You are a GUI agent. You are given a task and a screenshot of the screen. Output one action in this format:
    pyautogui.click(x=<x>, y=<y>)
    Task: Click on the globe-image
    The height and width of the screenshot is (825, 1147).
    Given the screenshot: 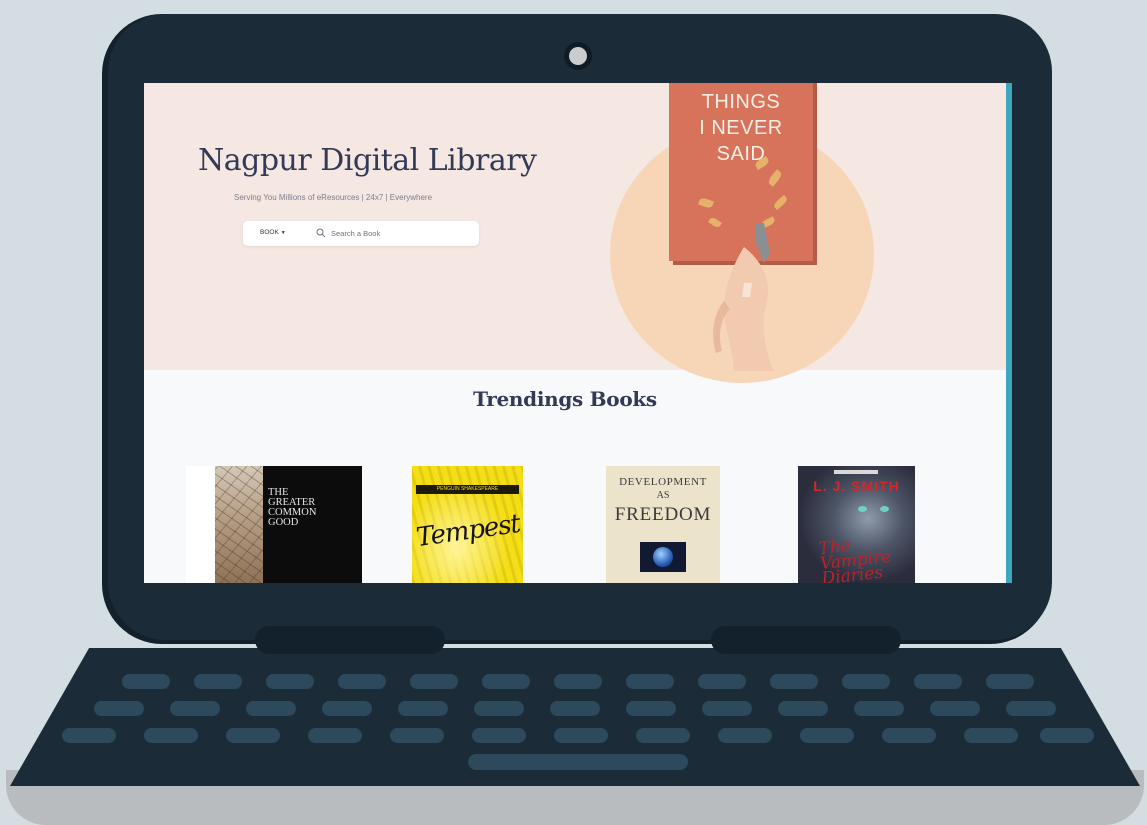 What is the action you would take?
    pyautogui.click(x=663, y=557)
    